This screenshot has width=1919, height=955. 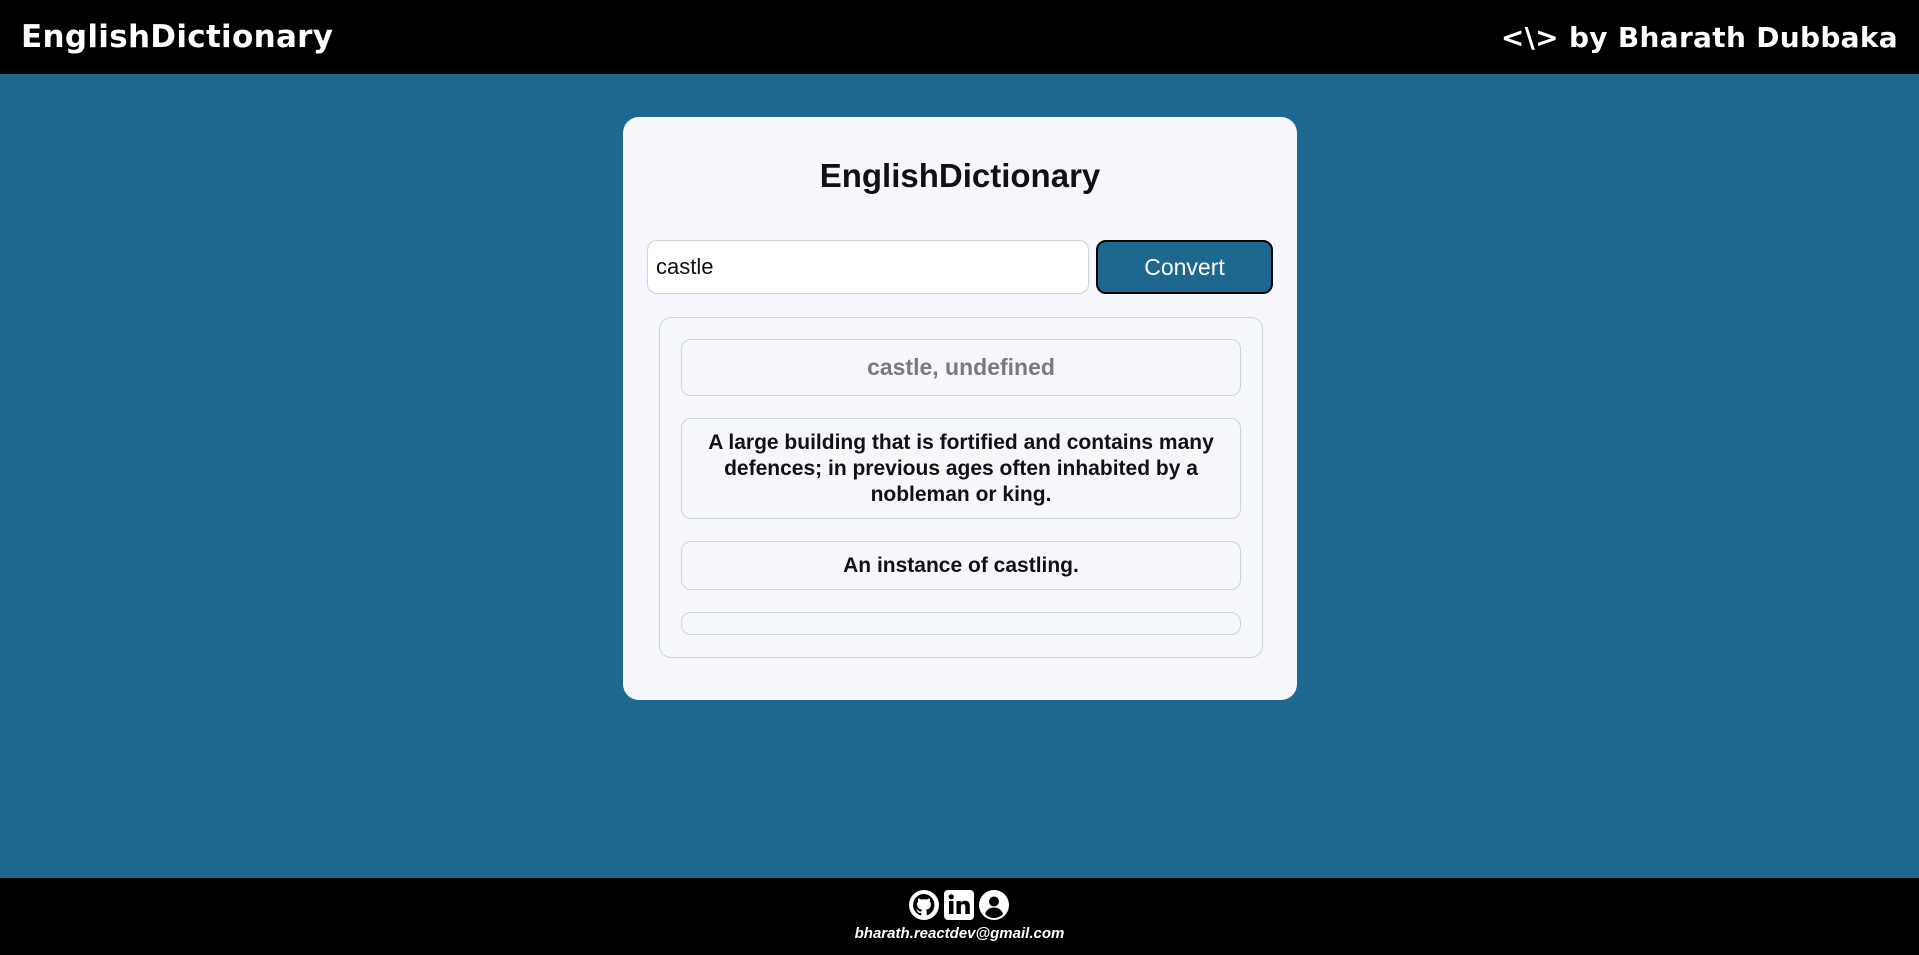 I want to click on contact-email: bharath.reactdev@gmail.com, so click(x=959, y=933).